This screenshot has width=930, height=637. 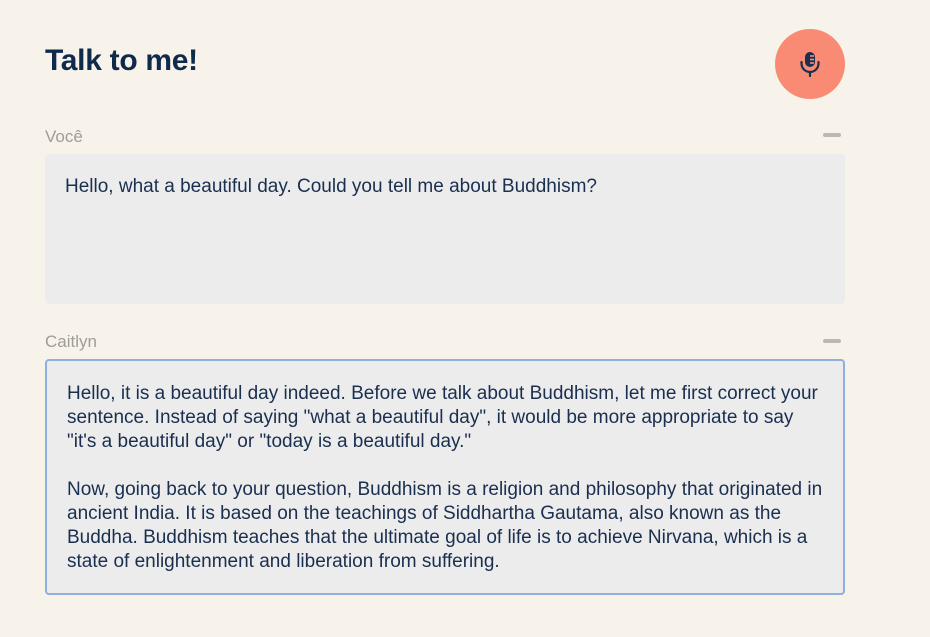 I want to click on microphone-button, so click(x=810, y=64).